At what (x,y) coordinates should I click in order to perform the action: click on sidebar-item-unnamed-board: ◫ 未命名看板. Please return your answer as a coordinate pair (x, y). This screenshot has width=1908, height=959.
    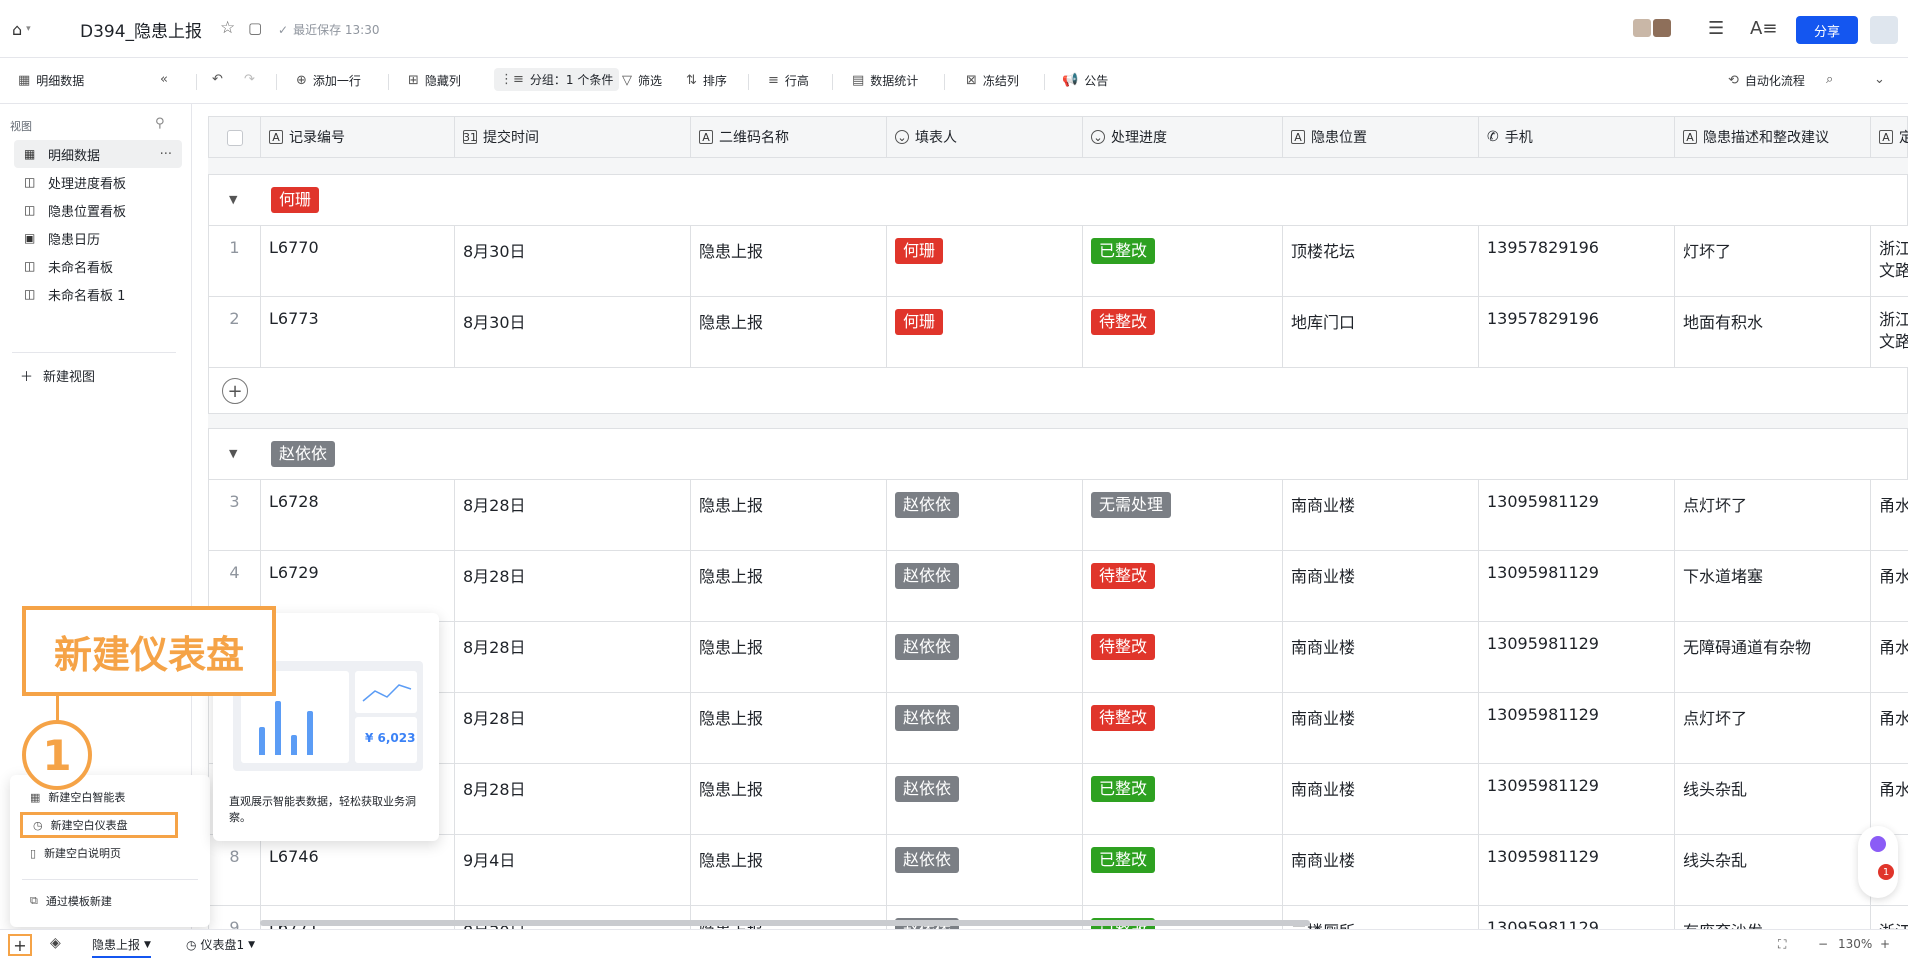
    Looking at the image, I should click on (98, 266).